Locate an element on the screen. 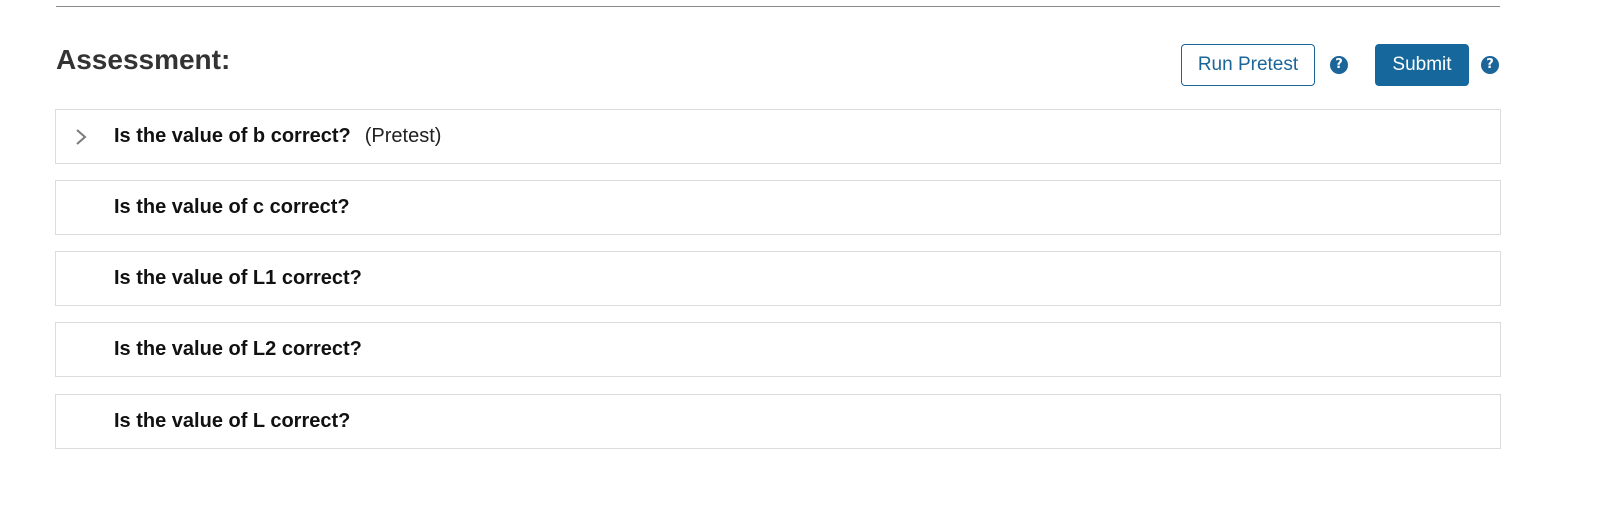 The width and height of the screenshot is (1624, 517). run-pretest-button: Run Pretest is located at coordinates (1248, 65).